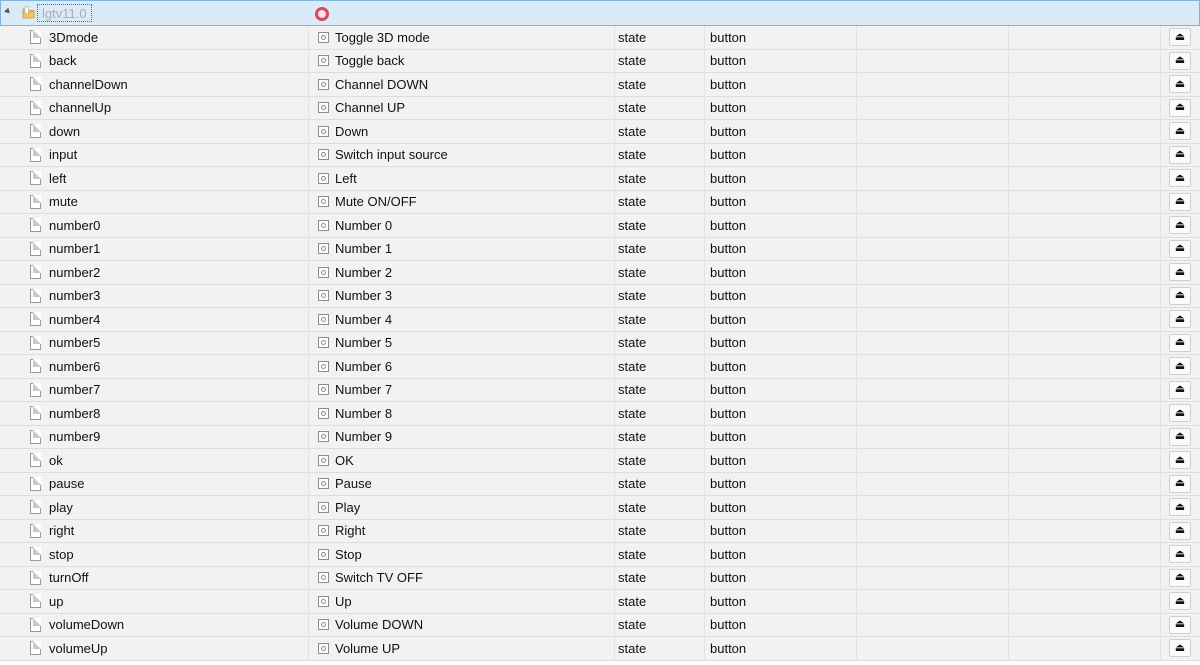 Image resolution: width=1200 pixels, height=665 pixels. I want to click on table-row: number6 Number 6 state button ⏏, so click(600, 367).